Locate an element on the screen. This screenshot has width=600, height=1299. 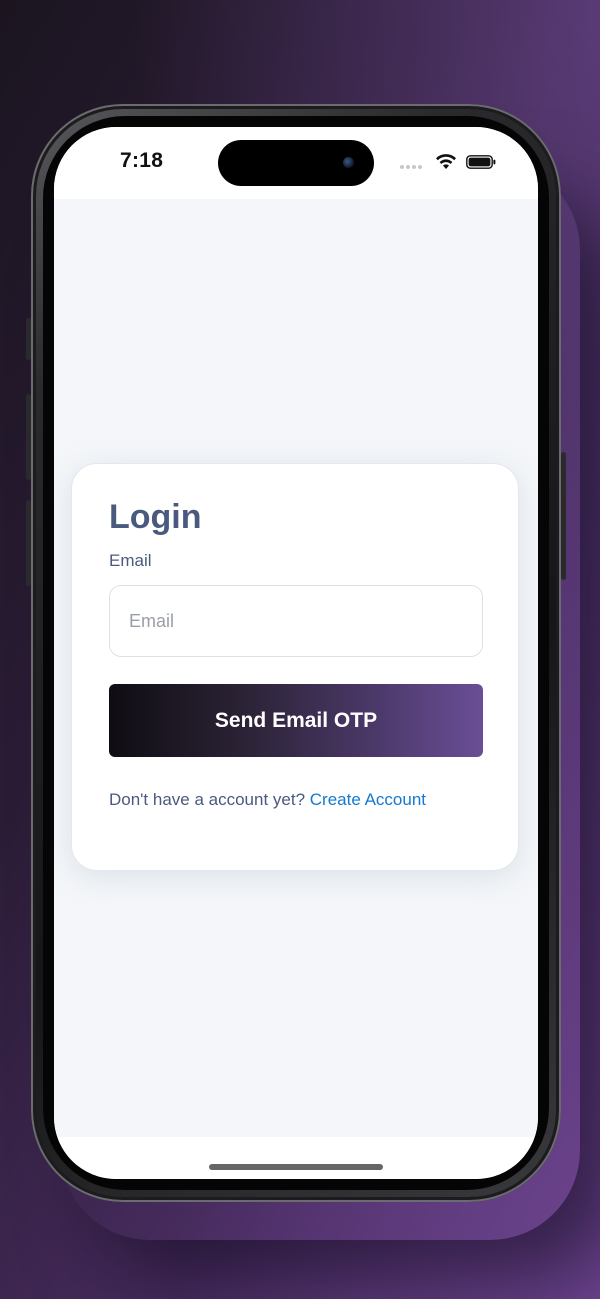
action-button is located at coordinates (28, 339).